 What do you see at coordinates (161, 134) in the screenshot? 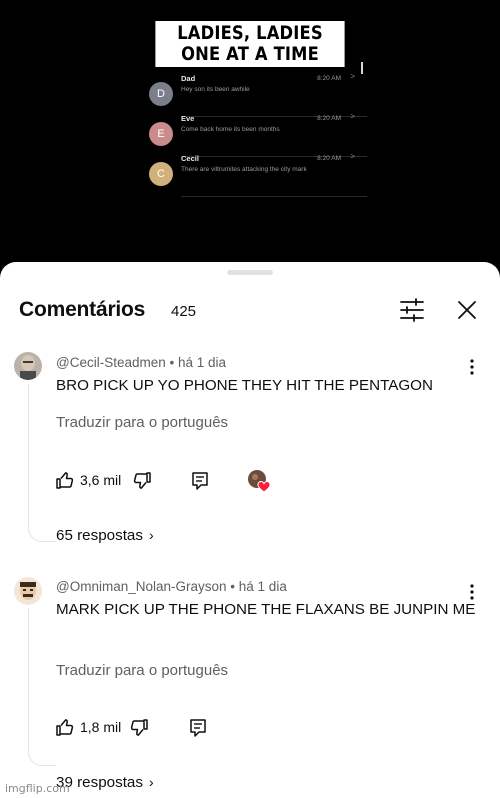
I see `contact-avatar: E` at bounding box center [161, 134].